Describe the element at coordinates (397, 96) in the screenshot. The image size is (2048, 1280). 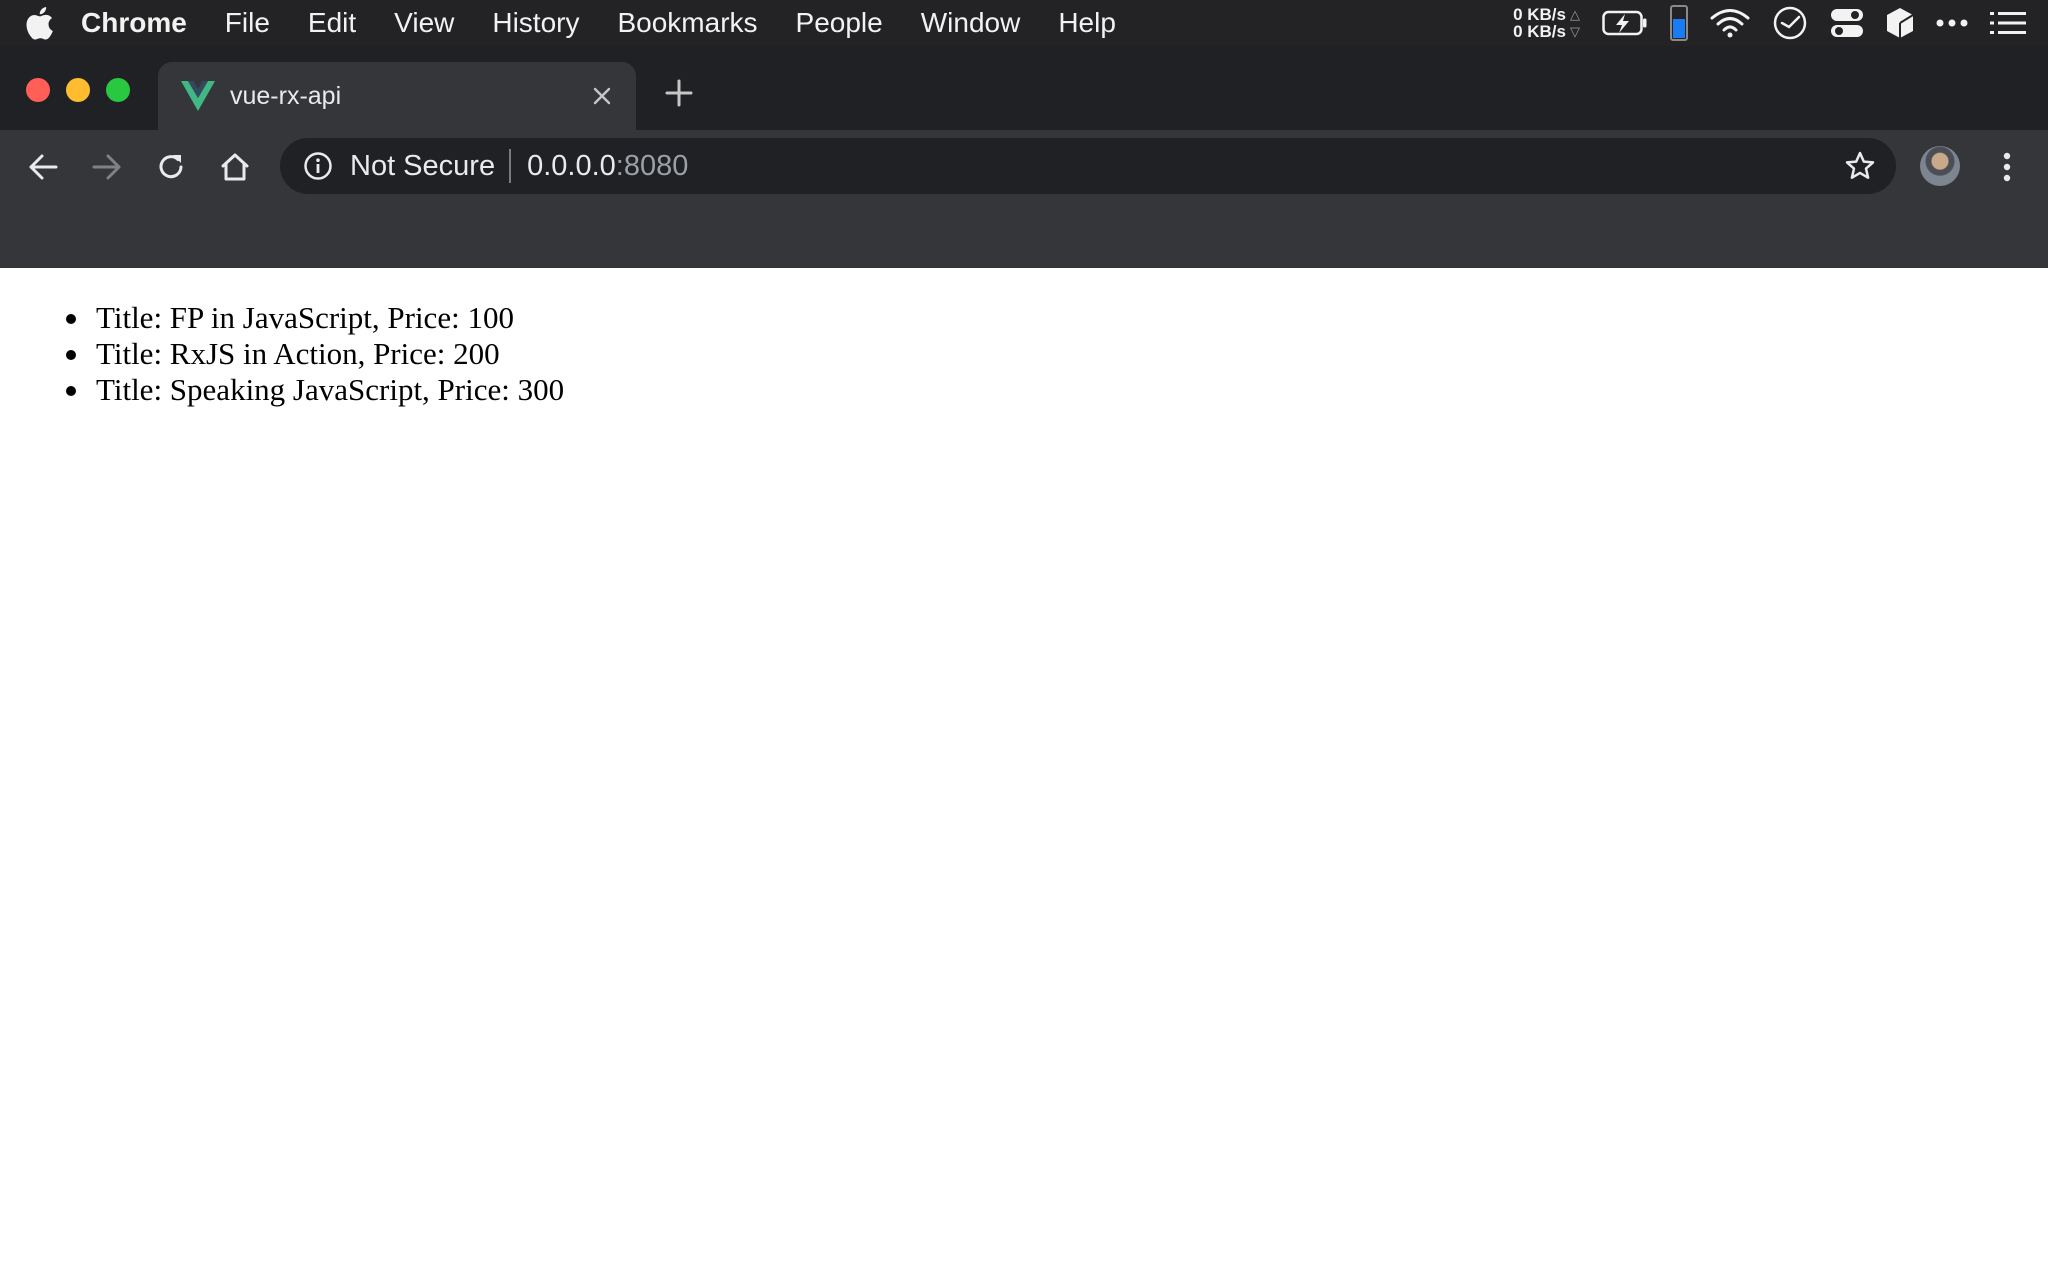
I see `tab-vue-rx-api: vue-rx-api` at that location.